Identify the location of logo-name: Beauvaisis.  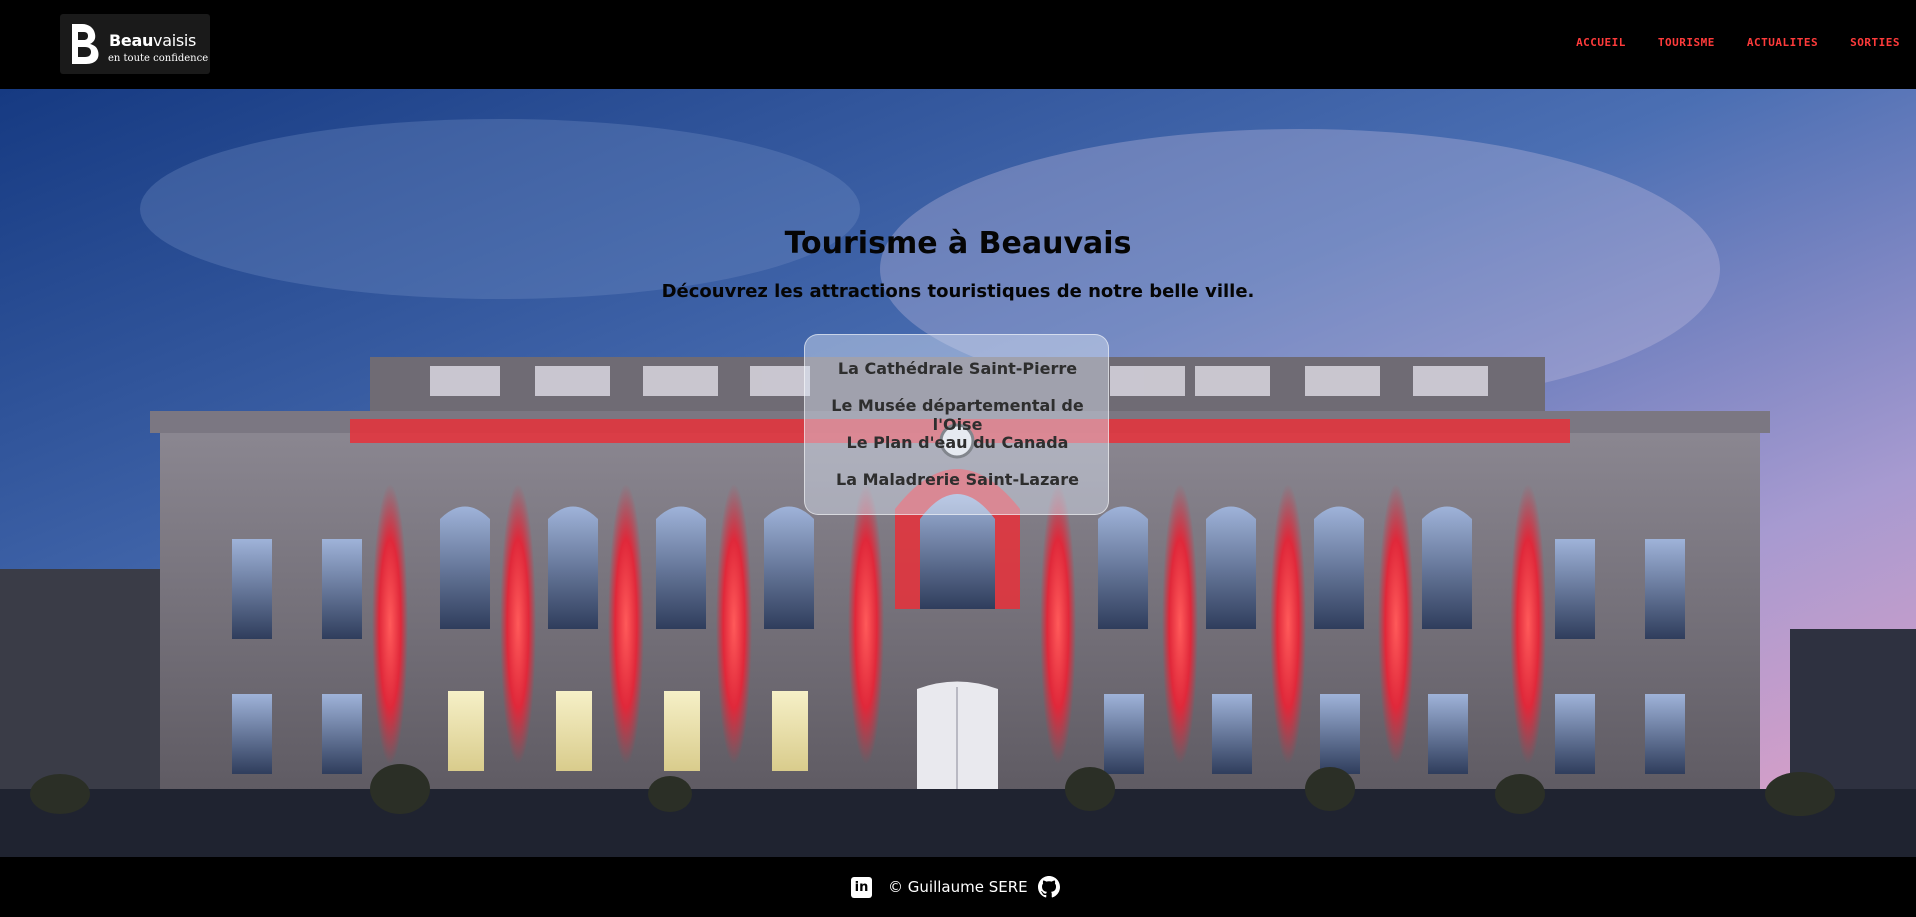
(153, 40).